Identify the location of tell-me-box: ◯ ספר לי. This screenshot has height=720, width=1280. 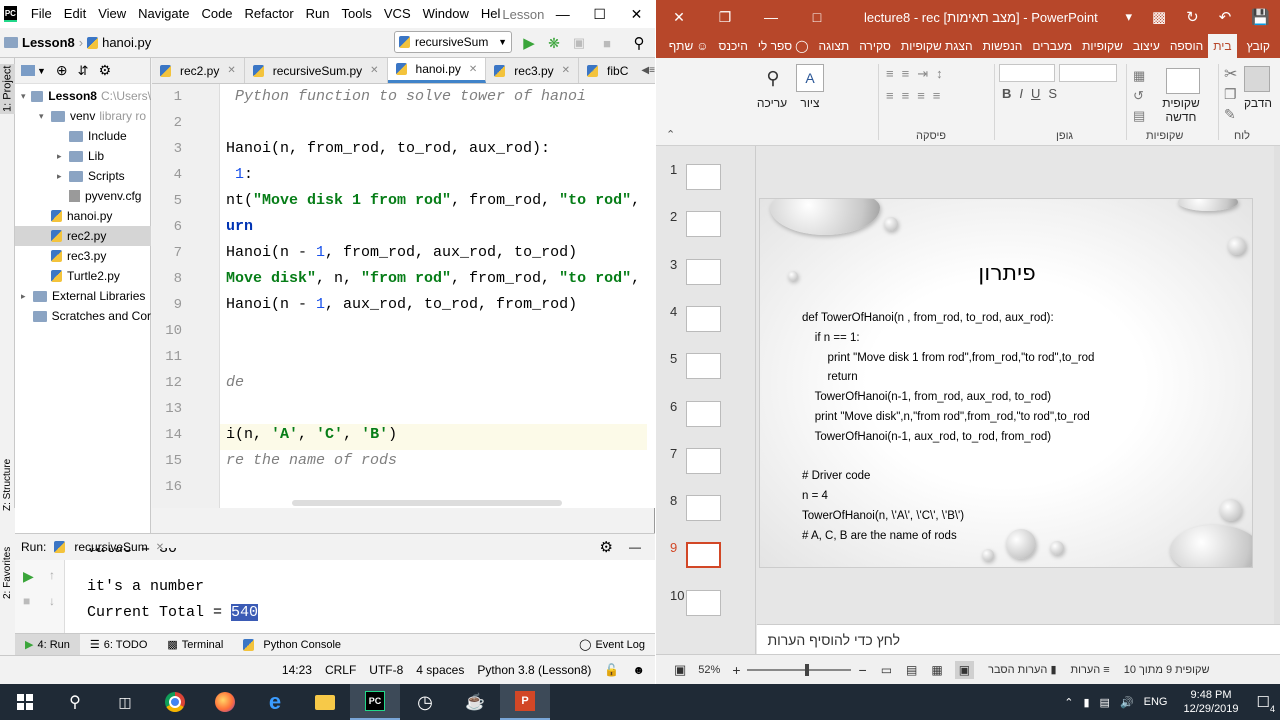
(783, 46).